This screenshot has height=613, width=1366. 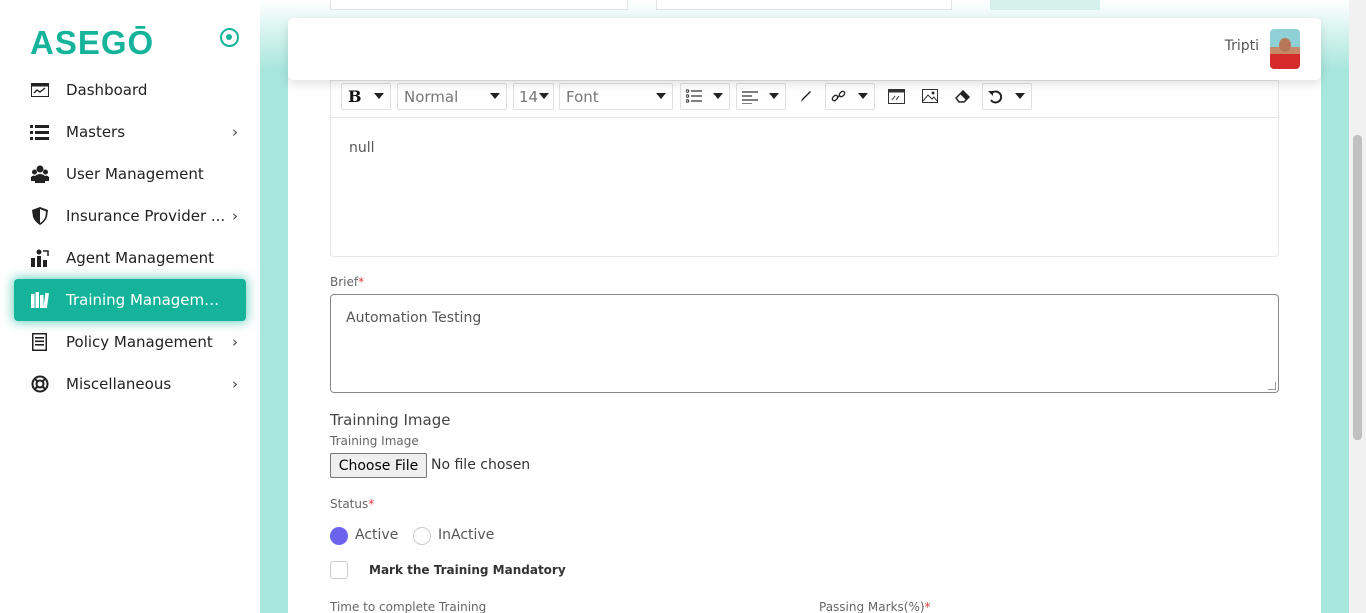 What do you see at coordinates (374, 441) in the screenshot?
I see `training-image-label: Training Image` at bounding box center [374, 441].